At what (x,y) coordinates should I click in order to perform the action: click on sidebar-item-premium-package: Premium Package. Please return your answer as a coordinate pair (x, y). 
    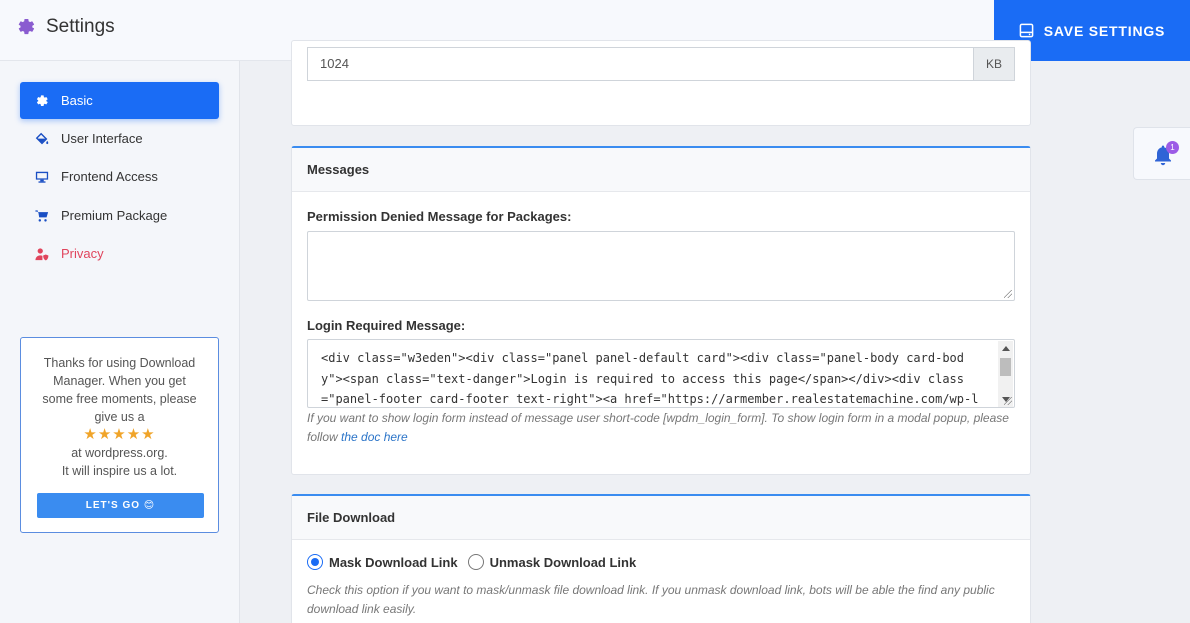
    Looking at the image, I should click on (119, 215).